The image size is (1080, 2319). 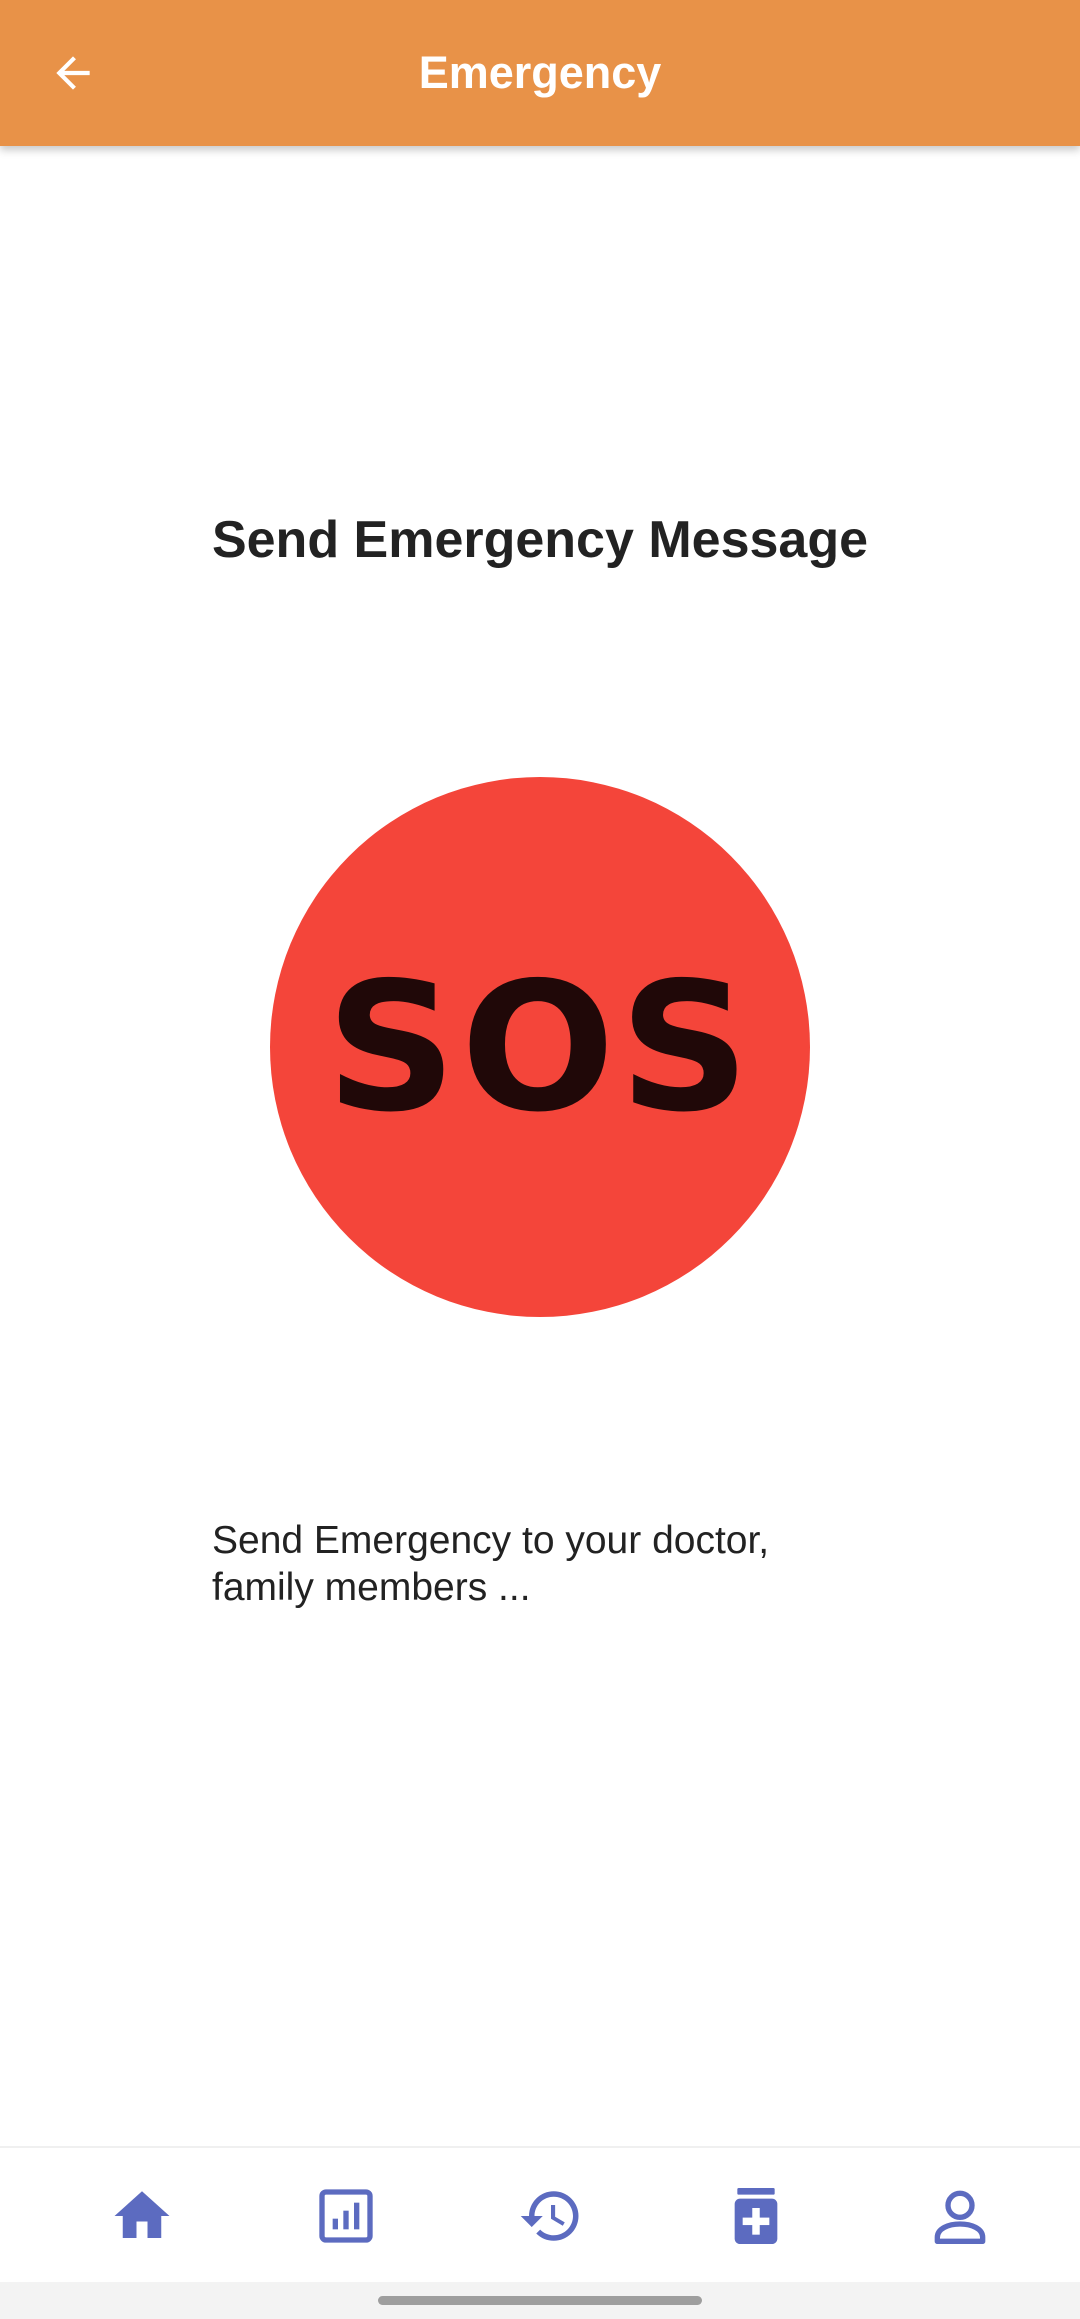 I want to click on system-gesture-area, so click(x=540, y=2300).